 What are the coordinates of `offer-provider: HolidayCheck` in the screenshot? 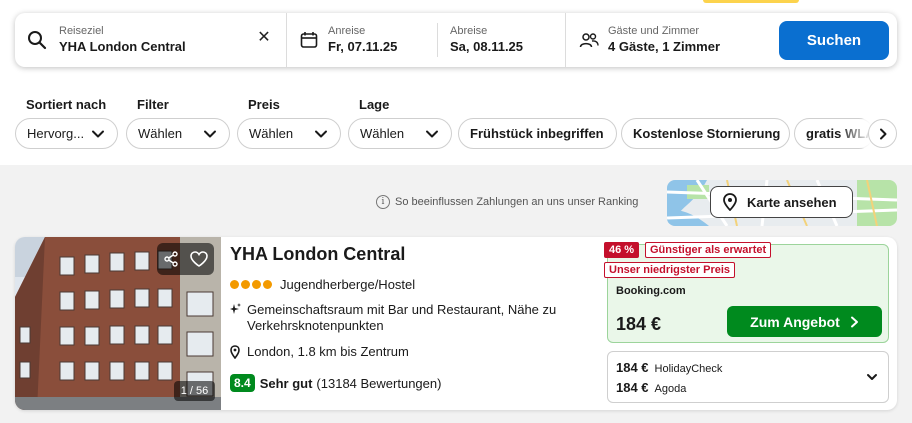 It's located at (688, 369).